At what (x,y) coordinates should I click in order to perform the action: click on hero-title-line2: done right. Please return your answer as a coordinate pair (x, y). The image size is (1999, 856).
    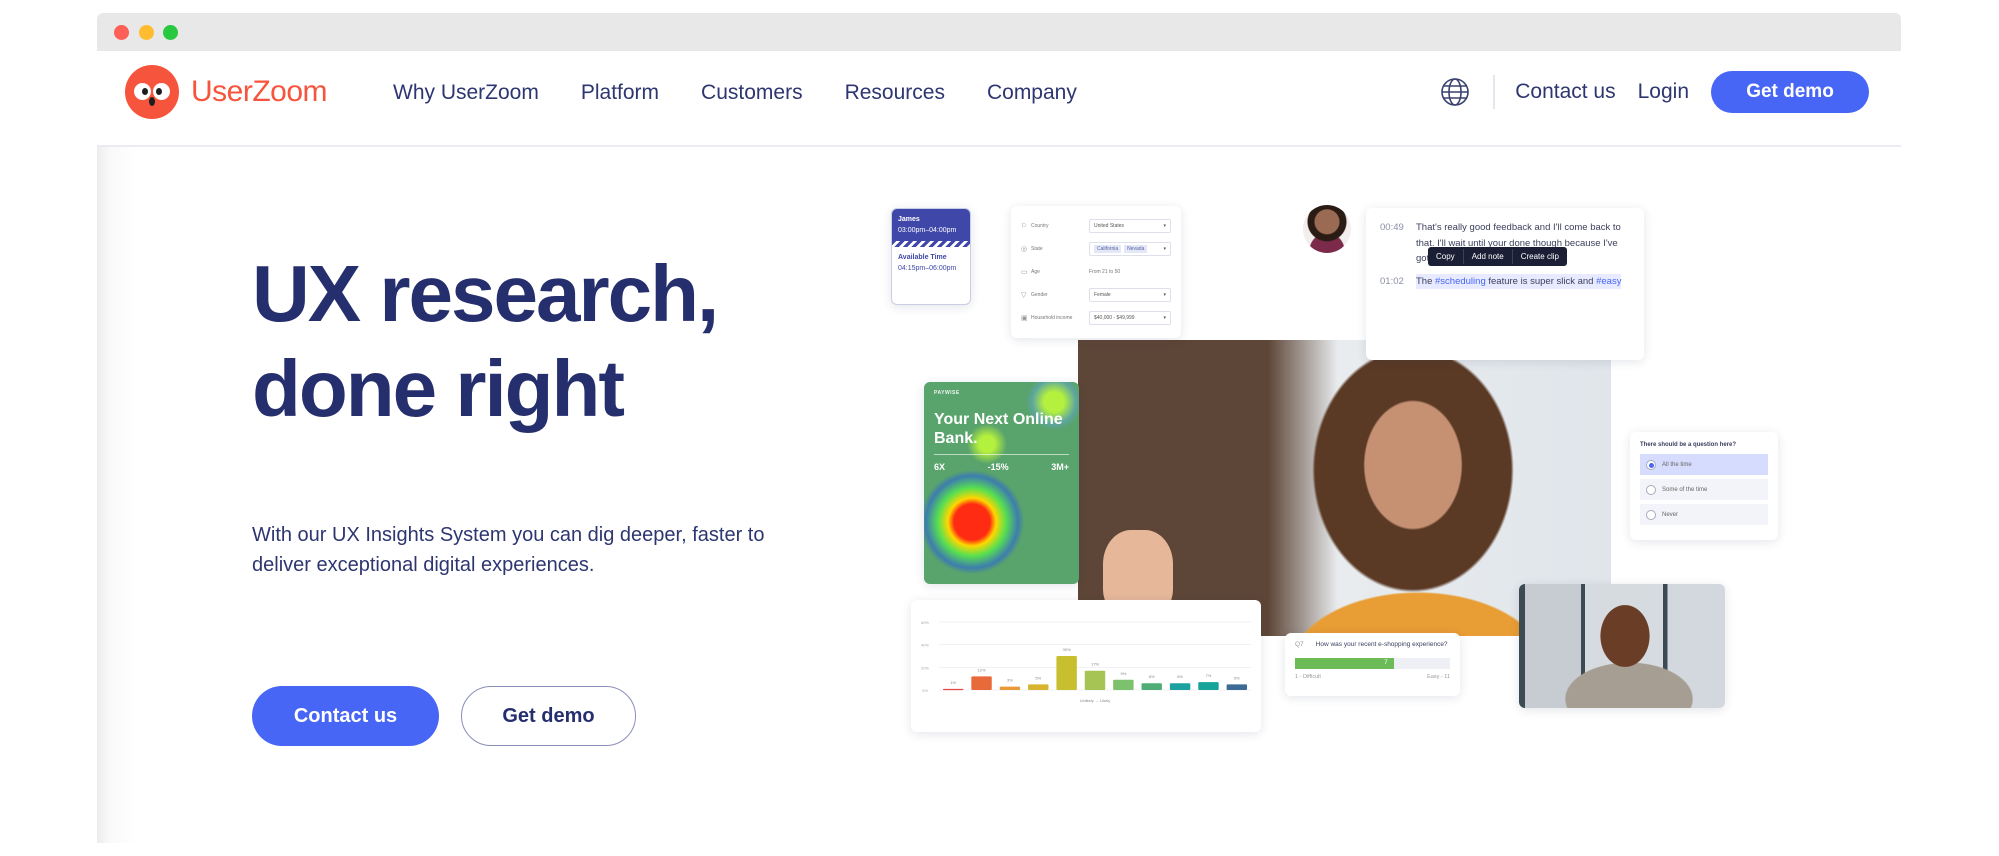
    Looking at the image, I should click on (438, 388).